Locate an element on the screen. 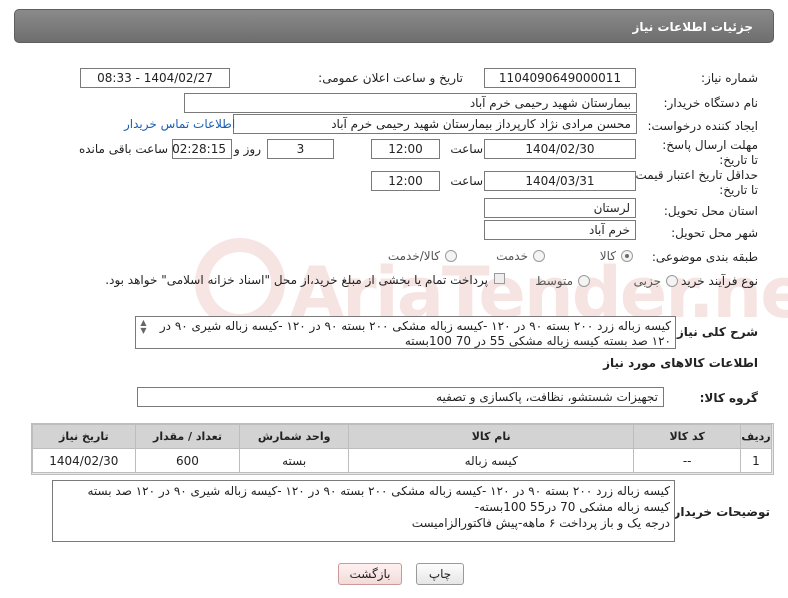 The height and width of the screenshot is (598, 788). scroll-arrows-icon: ▲ ▼ is located at coordinates (143, 327).